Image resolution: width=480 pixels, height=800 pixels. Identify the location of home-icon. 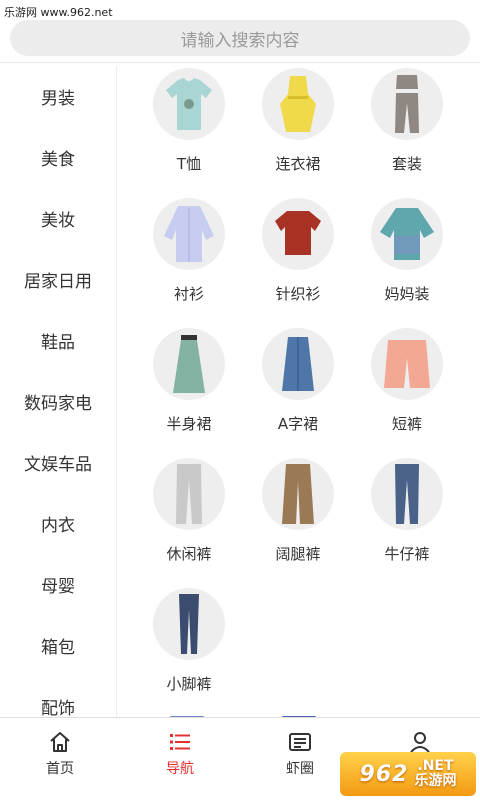
(60, 742).